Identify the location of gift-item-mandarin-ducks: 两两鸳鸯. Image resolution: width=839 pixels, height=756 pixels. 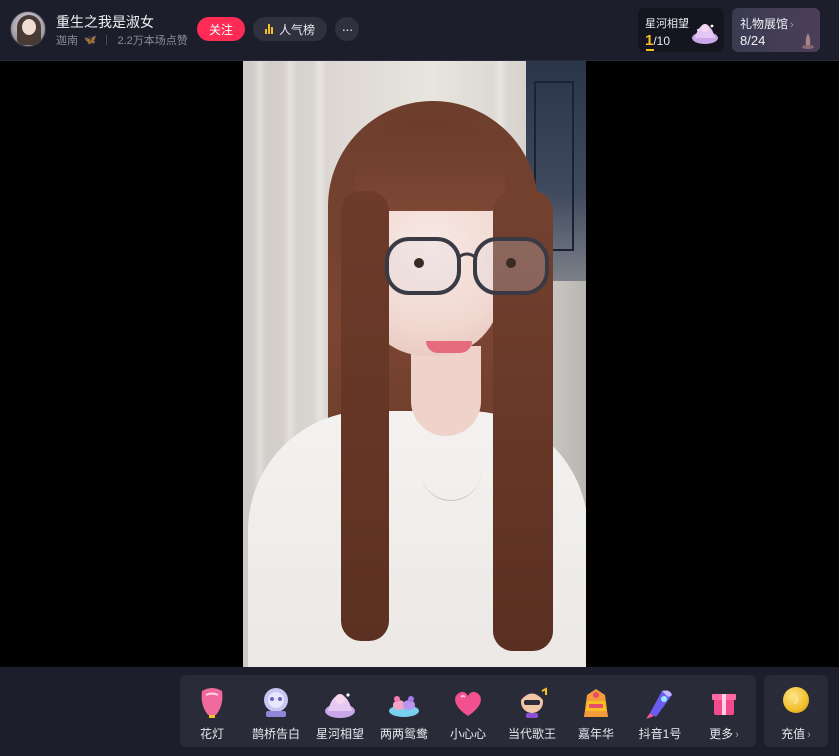
(404, 711).